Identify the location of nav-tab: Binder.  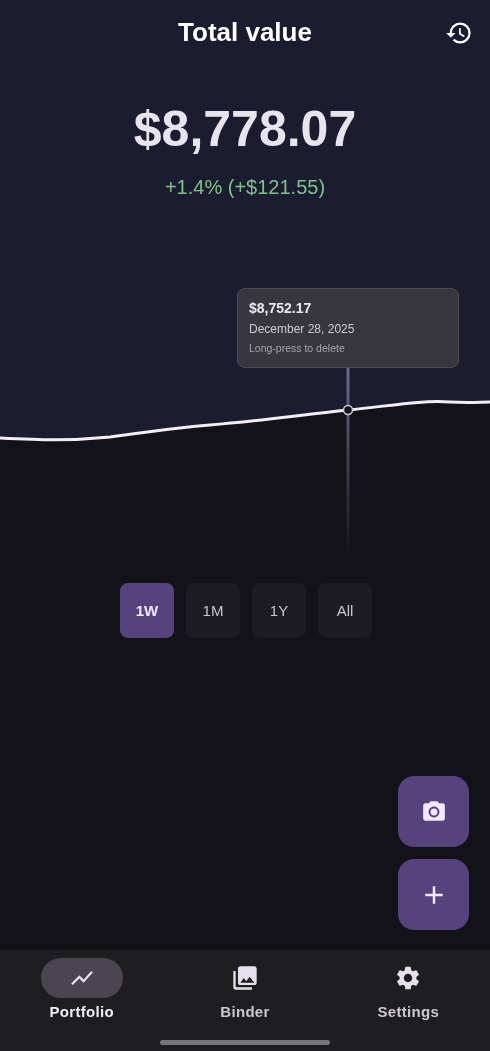
(245, 989).